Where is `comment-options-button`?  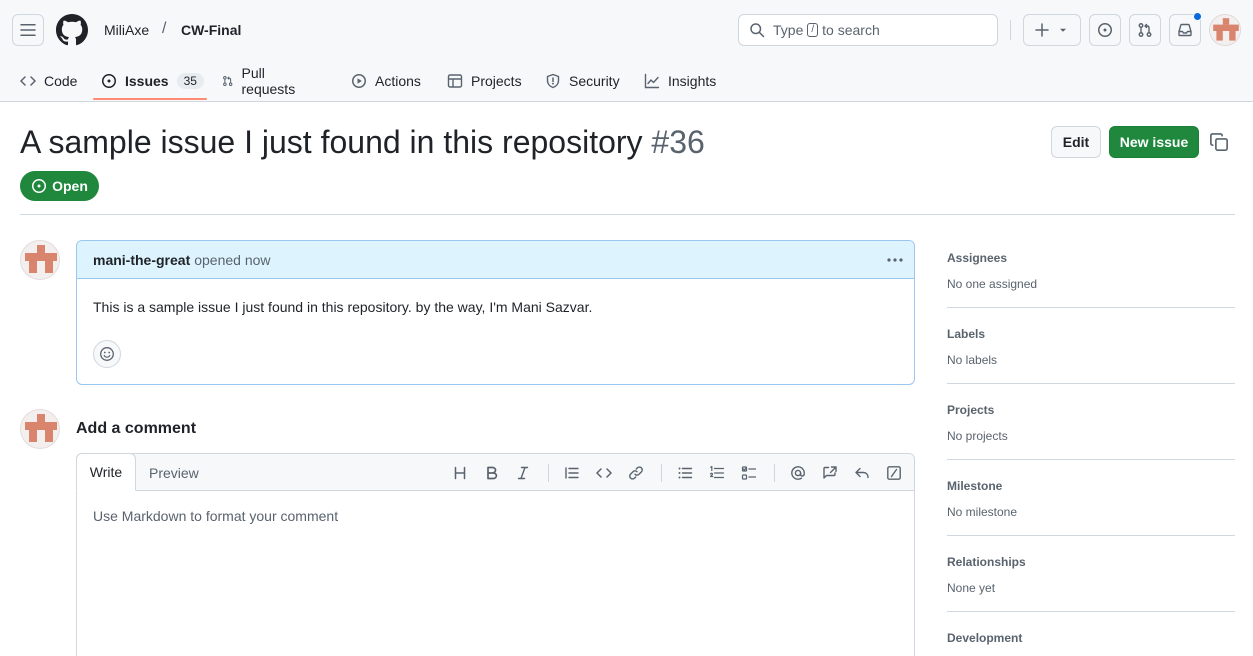 comment-options-button is located at coordinates (895, 260).